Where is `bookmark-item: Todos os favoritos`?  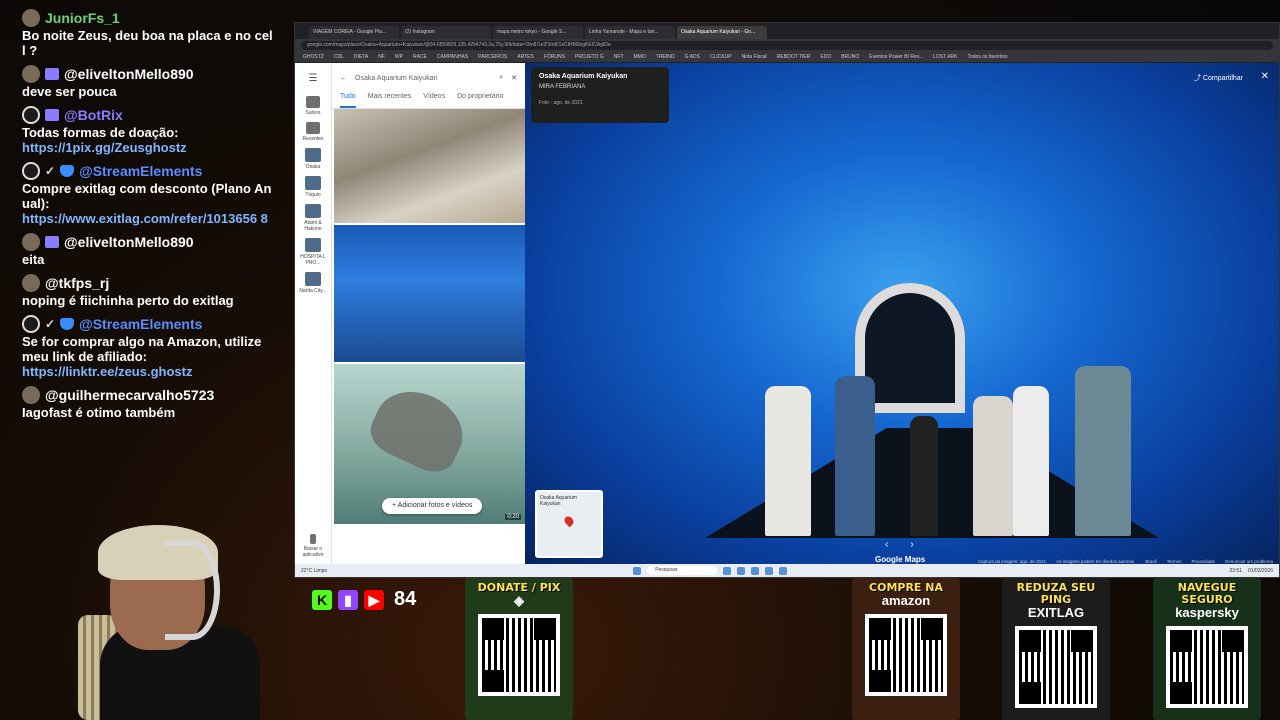
bookmark-item: Todos os favoritos is located at coordinates (987, 57).